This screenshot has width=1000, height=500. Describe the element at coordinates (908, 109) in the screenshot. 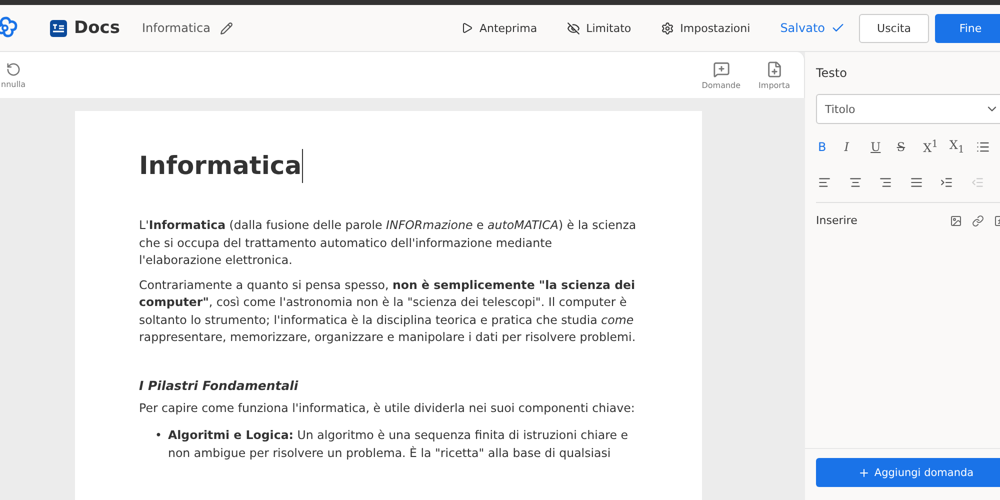

I see `style-select: Titolo` at that location.